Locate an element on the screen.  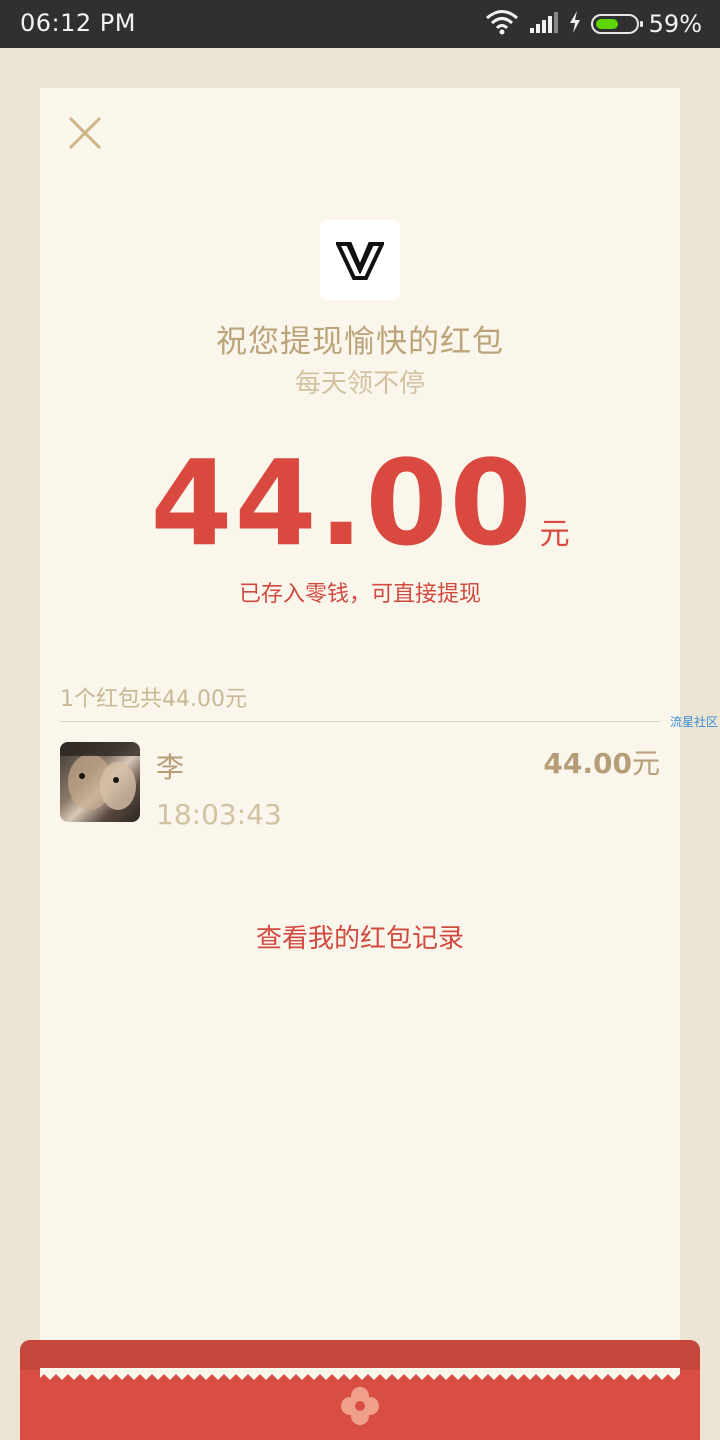
amount: 44.00 元 is located at coordinates (360, 503).